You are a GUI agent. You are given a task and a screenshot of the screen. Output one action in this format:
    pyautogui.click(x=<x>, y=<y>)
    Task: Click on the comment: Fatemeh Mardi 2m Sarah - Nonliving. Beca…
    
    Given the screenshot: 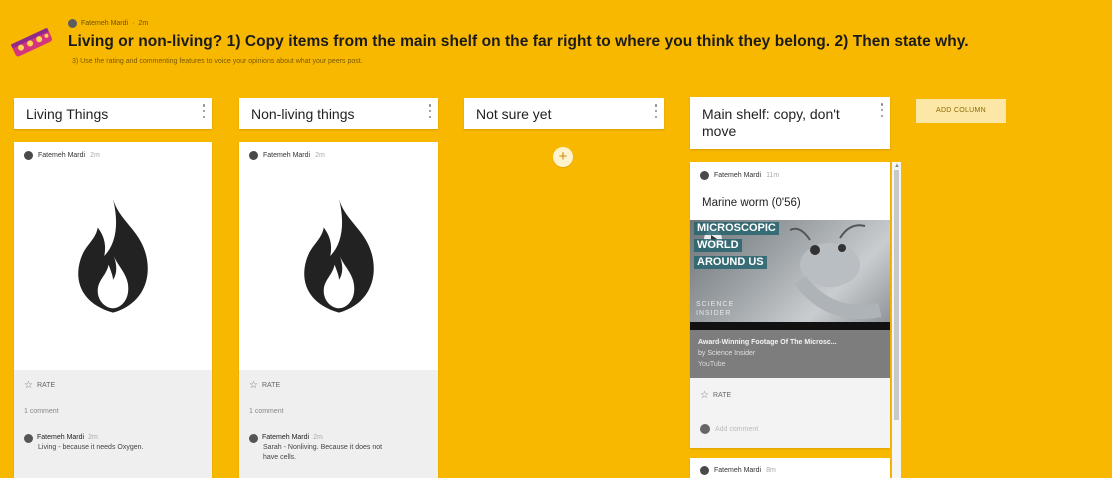 What is the action you would take?
    pyautogui.click(x=315, y=448)
    